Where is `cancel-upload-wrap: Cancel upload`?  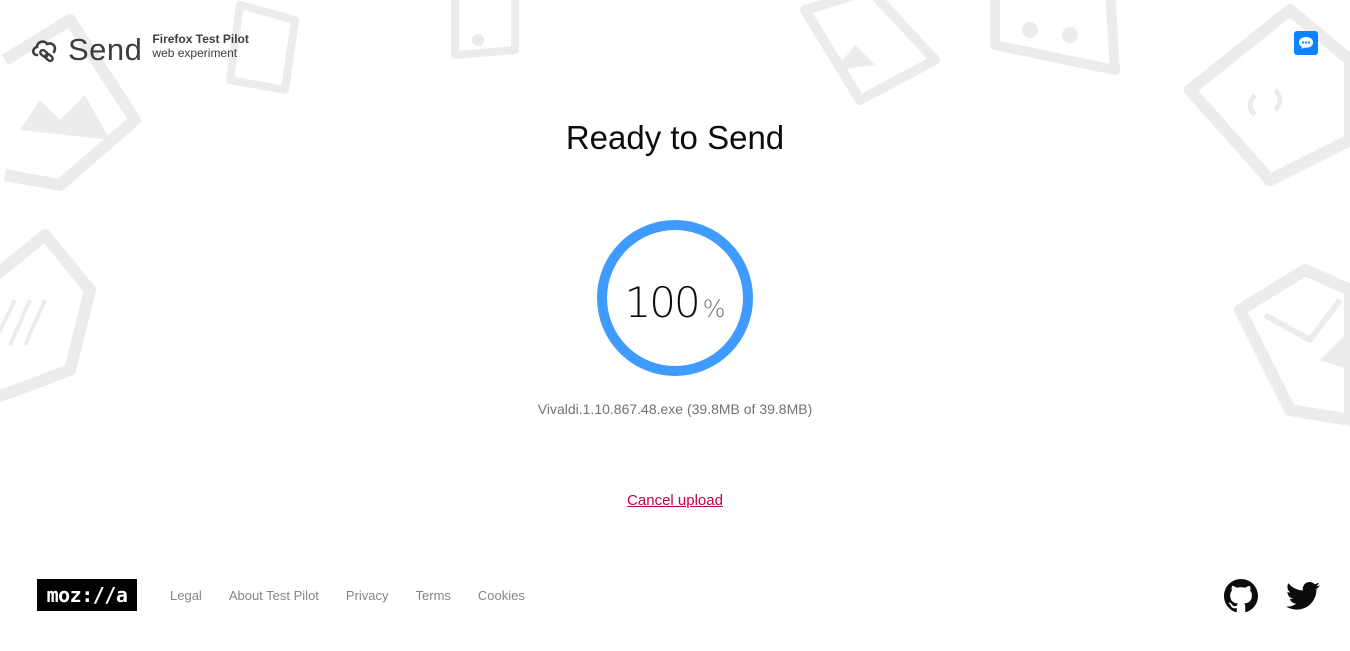
cancel-upload-wrap: Cancel upload is located at coordinates (675, 500).